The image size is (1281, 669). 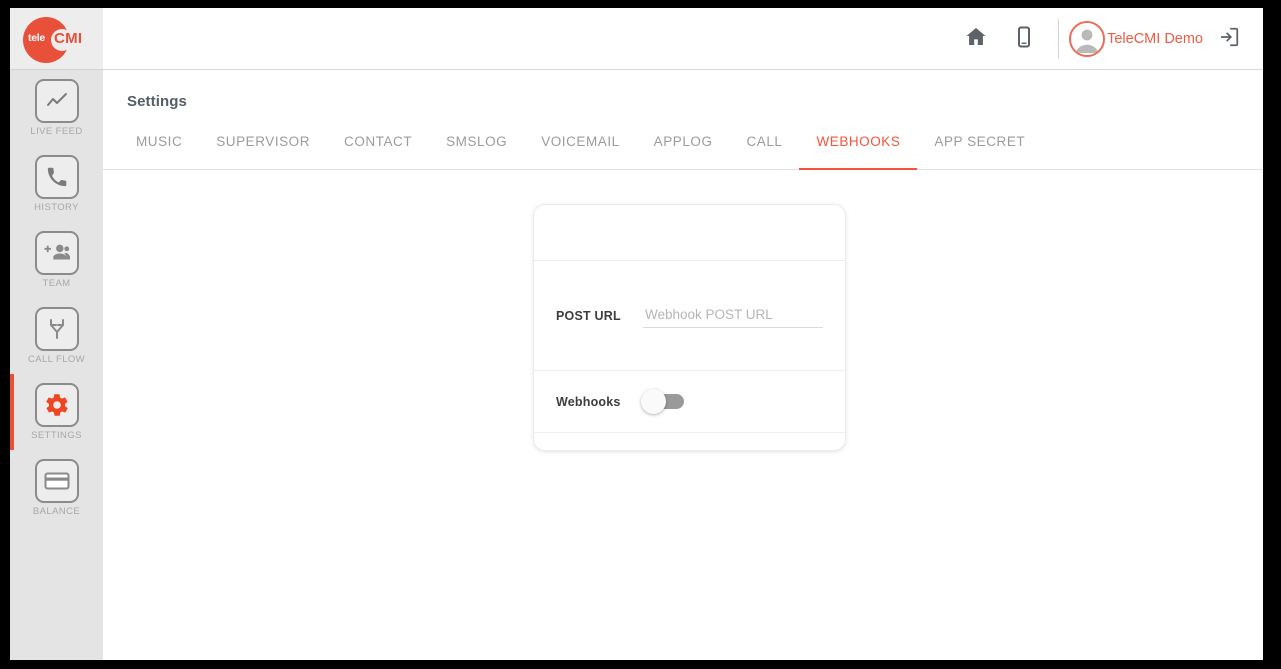 I want to click on webhook-settings-card: POST URL Webhooks, so click(x=689, y=327).